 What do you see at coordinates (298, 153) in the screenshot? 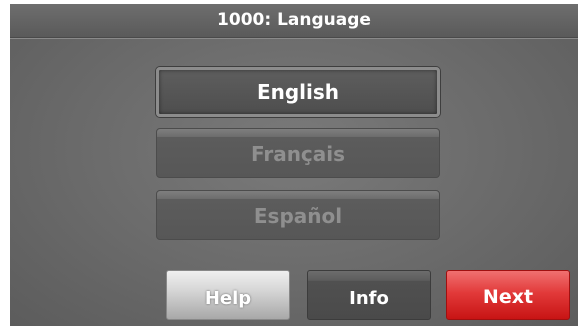
I see `language-option-french: Français` at bounding box center [298, 153].